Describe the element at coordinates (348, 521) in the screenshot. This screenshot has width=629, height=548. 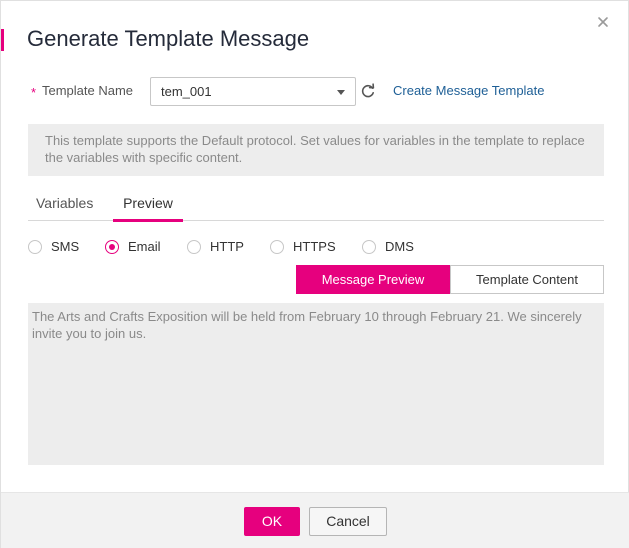
I see `cancel-button: Cancel` at that location.